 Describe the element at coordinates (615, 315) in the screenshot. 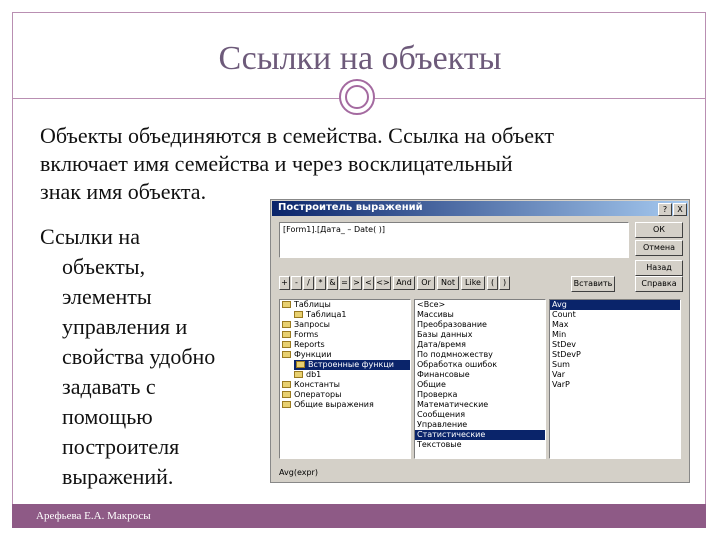

I see `list-item: Count` at that location.